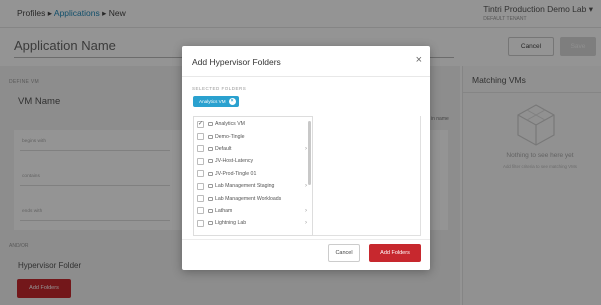 The height and width of the screenshot is (305, 601). Describe the element at coordinates (248, 198) in the screenshot. I see `folder-label: Lab Management Workloads` at that location.